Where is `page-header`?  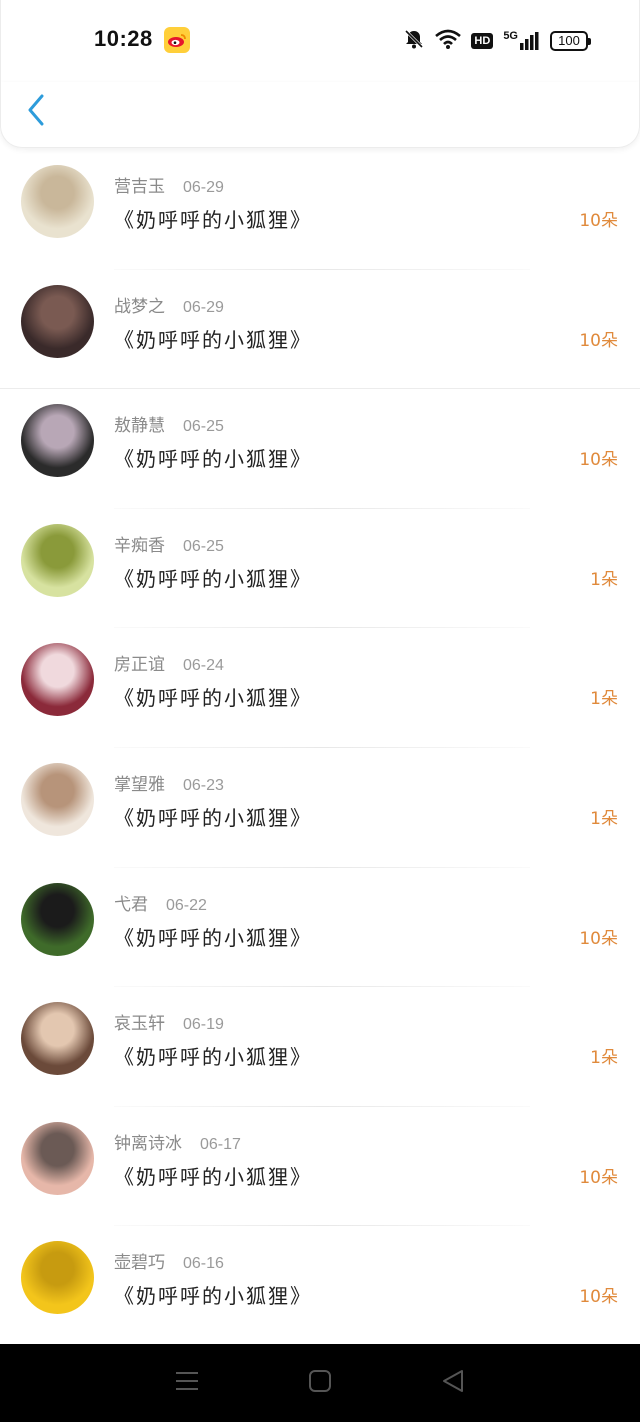 page-header is located at coordinates (320, 115).